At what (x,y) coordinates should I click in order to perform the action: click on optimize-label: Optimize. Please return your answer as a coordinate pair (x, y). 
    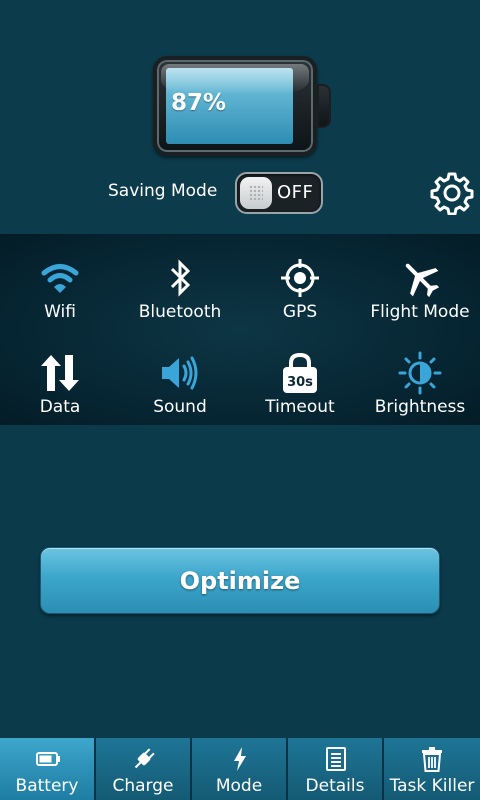
    Looking at the image, I should click on (240, 581).